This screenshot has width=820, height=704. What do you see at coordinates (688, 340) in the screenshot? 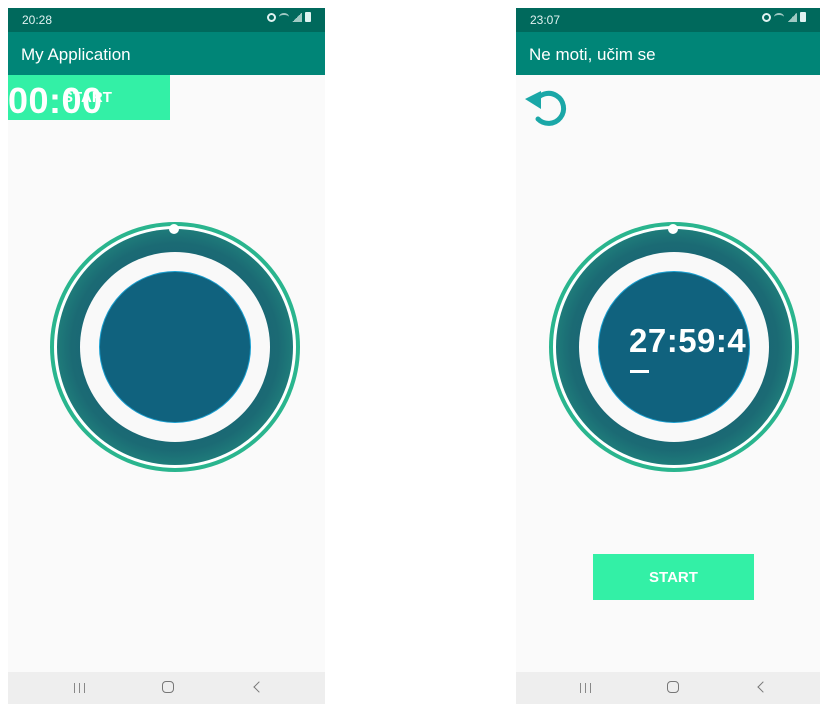
I see `timer-display: 27:59:4` at bounding box center [688, 340].